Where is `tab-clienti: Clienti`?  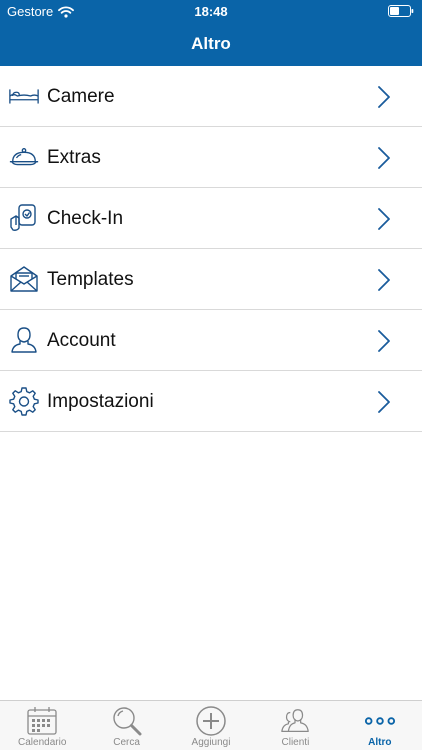
tab-clienti: Clienti is located at coordinates (295, 725).